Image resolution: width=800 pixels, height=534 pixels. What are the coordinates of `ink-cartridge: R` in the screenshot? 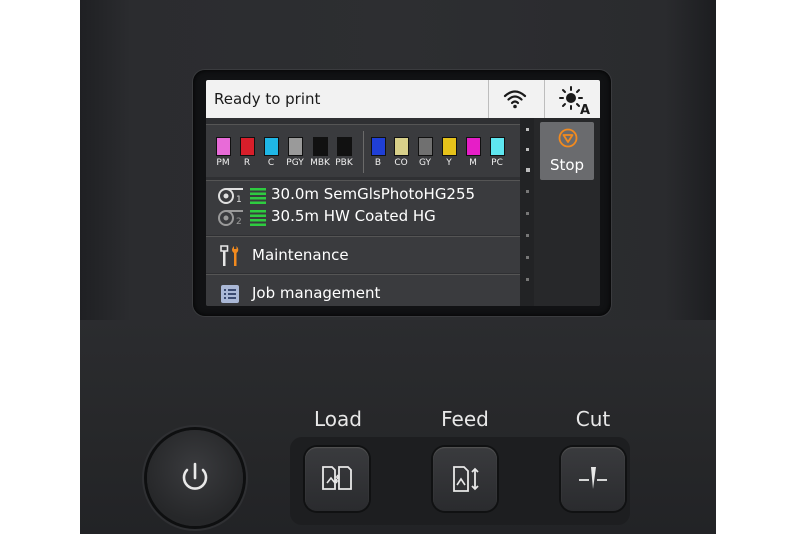 It's located at (247, 152).